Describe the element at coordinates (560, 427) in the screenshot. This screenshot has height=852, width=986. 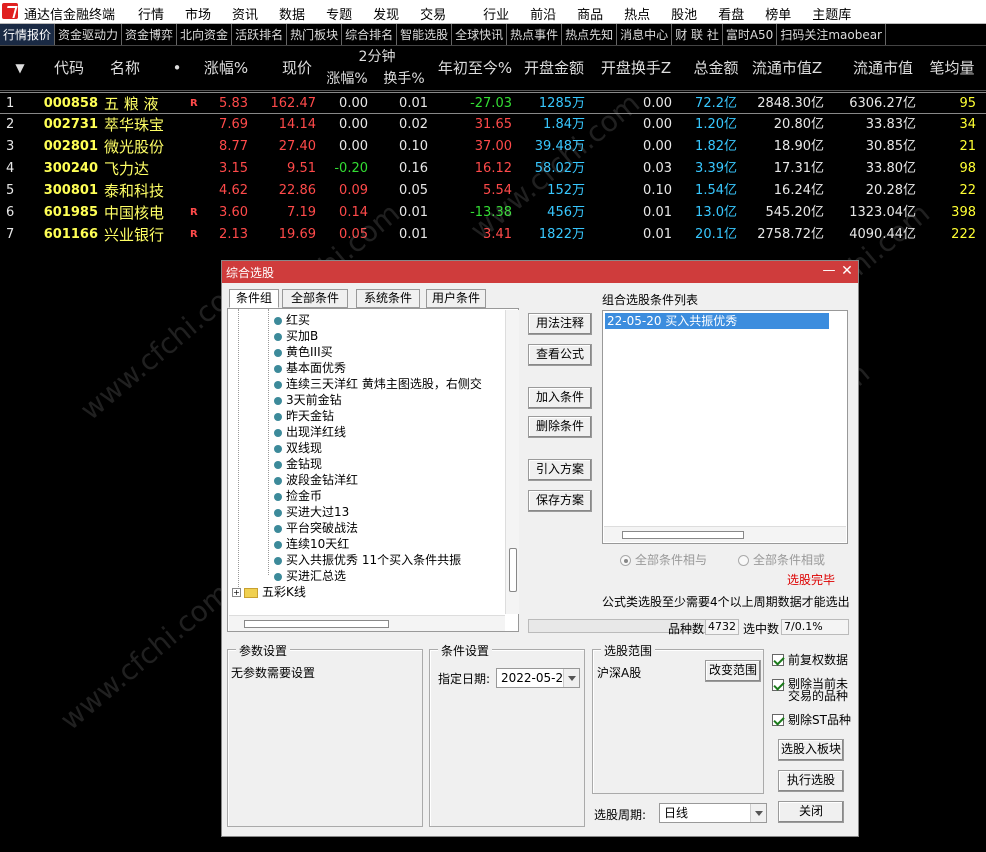
I see `mid-button: 删除条件` at that location.